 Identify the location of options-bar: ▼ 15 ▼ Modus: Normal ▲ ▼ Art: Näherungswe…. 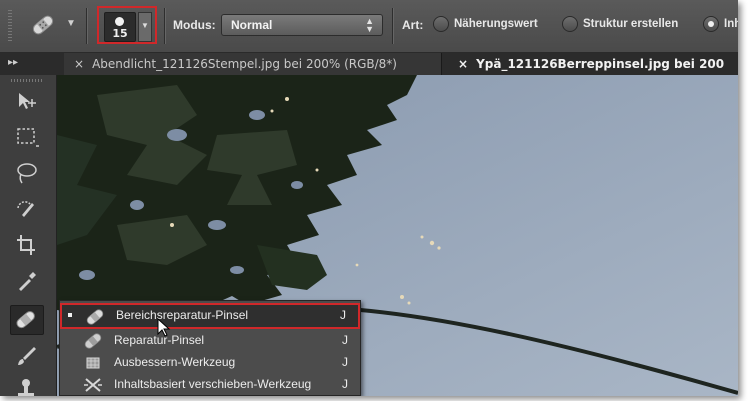
(369, 26).